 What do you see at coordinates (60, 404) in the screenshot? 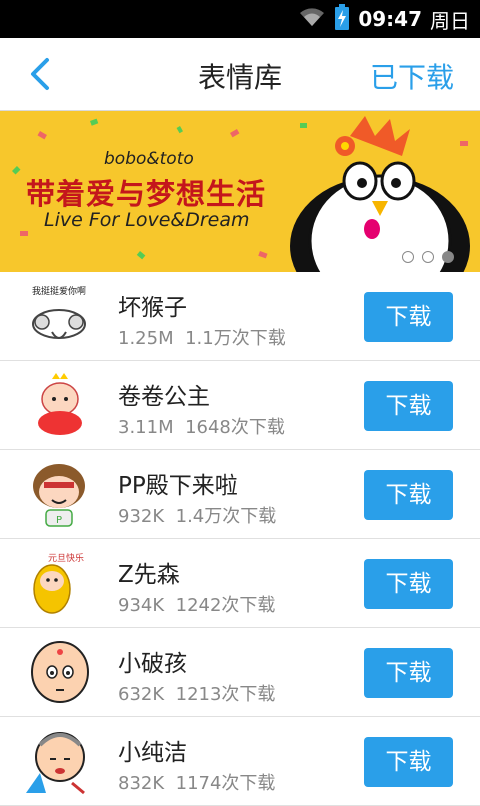
I see `curly-princess-thumbnail` at bounding box center [60, 404].